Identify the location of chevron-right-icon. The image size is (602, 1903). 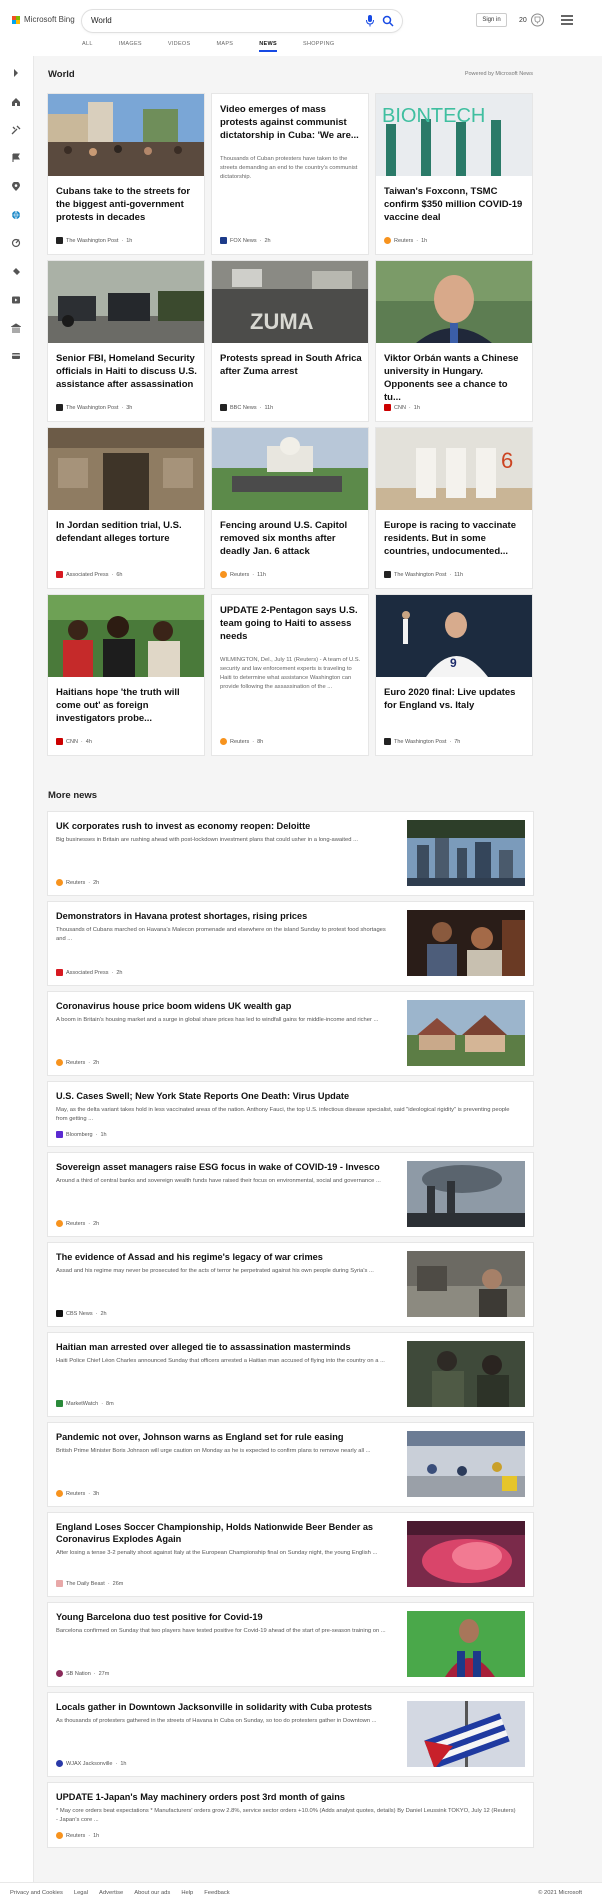
(16, 73).